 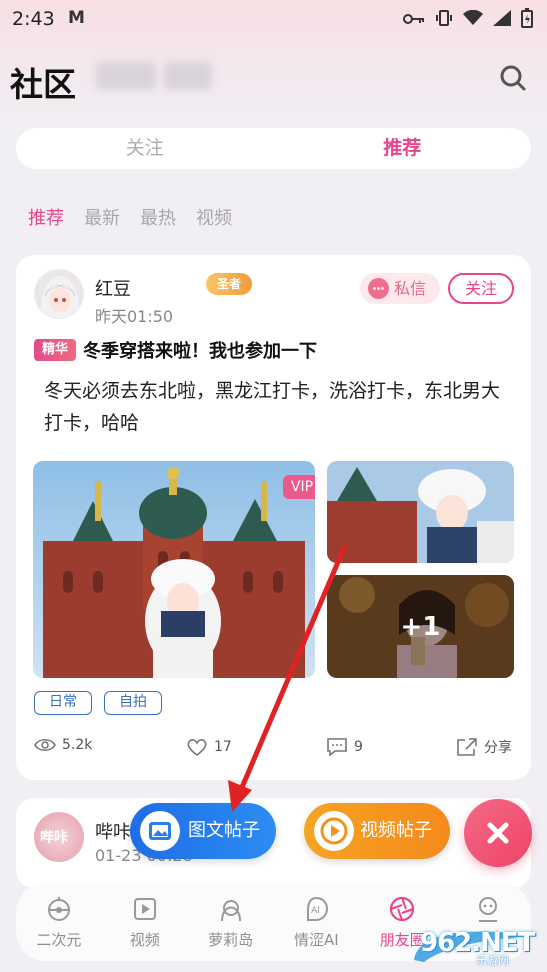 I want to click on play-circle-icon, so click(x=334, y=831).